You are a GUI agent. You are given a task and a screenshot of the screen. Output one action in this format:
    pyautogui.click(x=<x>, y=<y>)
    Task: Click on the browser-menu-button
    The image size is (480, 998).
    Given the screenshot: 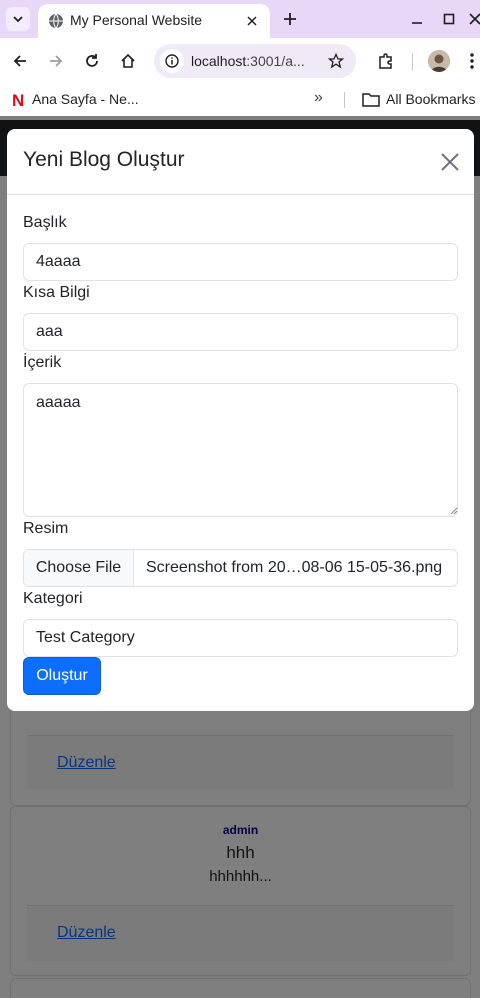 What is the action you would take?
    pyautogui.click(x=470, y=61)
    